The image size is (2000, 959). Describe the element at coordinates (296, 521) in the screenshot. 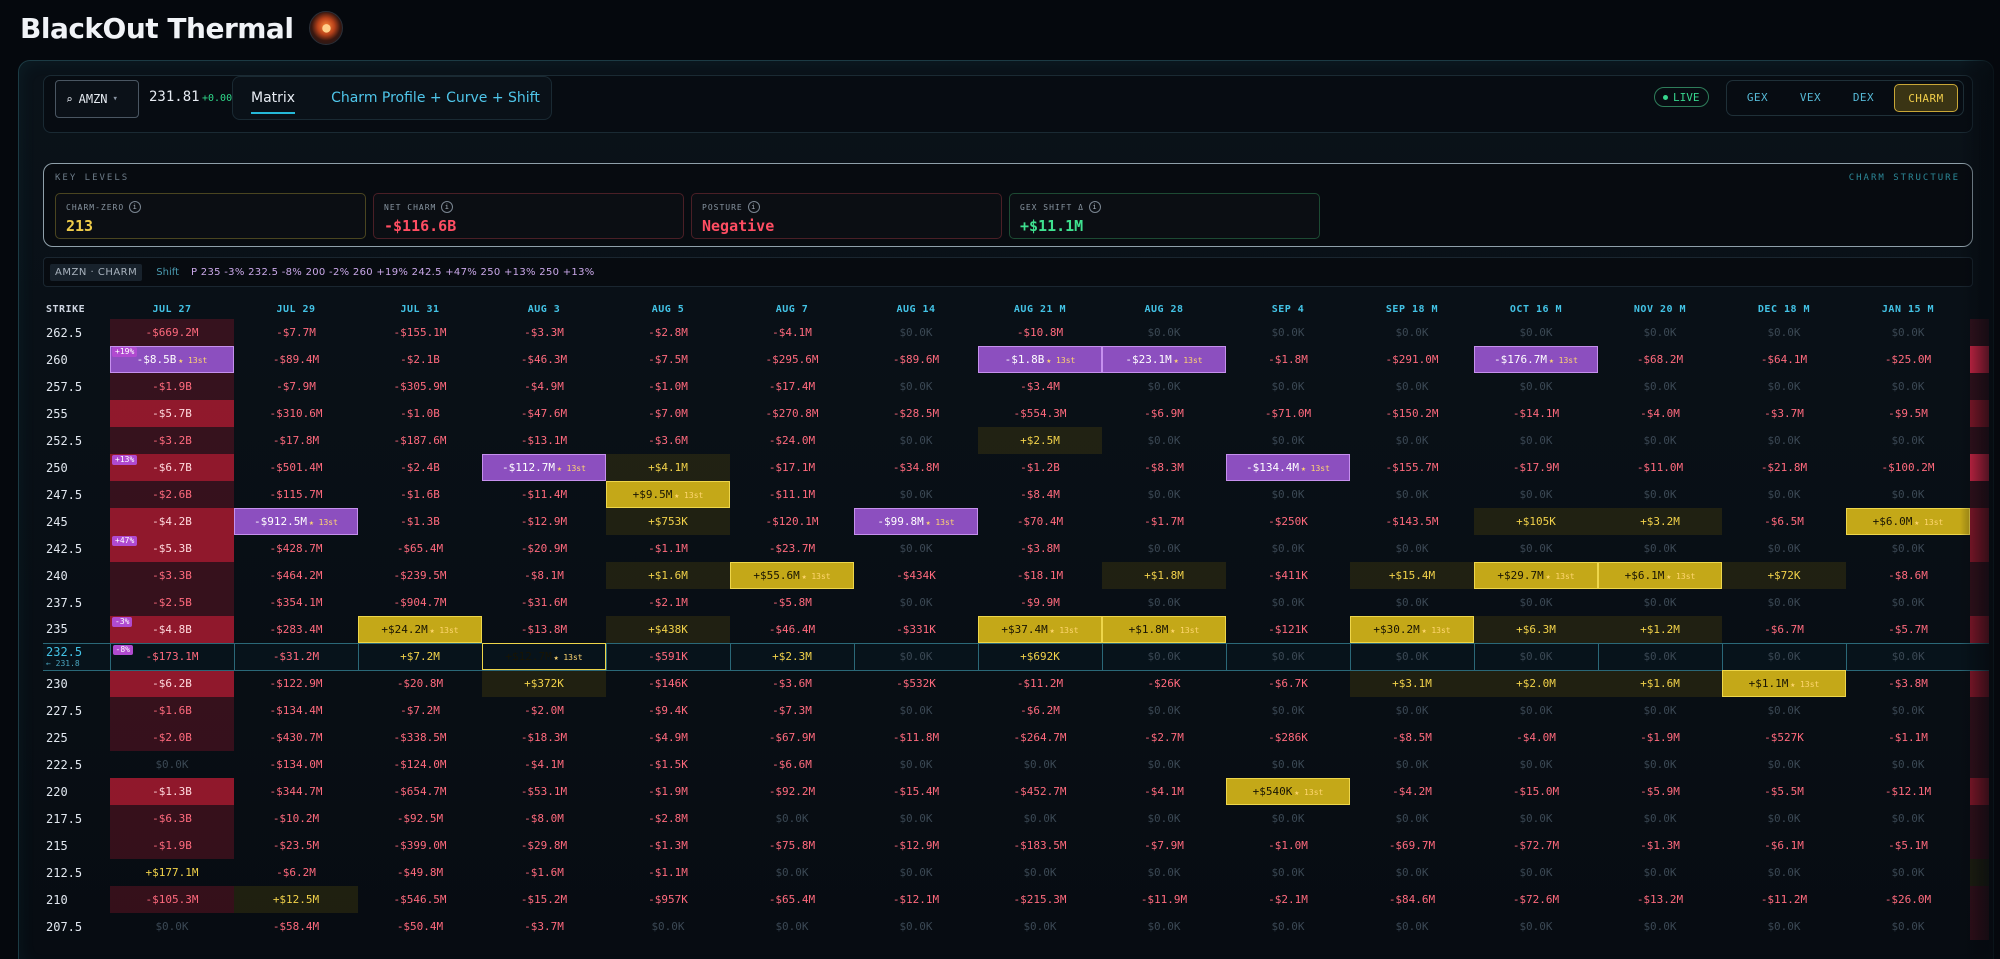

I see `matrix-cell: -$912.5M ★ 13st` at that location.